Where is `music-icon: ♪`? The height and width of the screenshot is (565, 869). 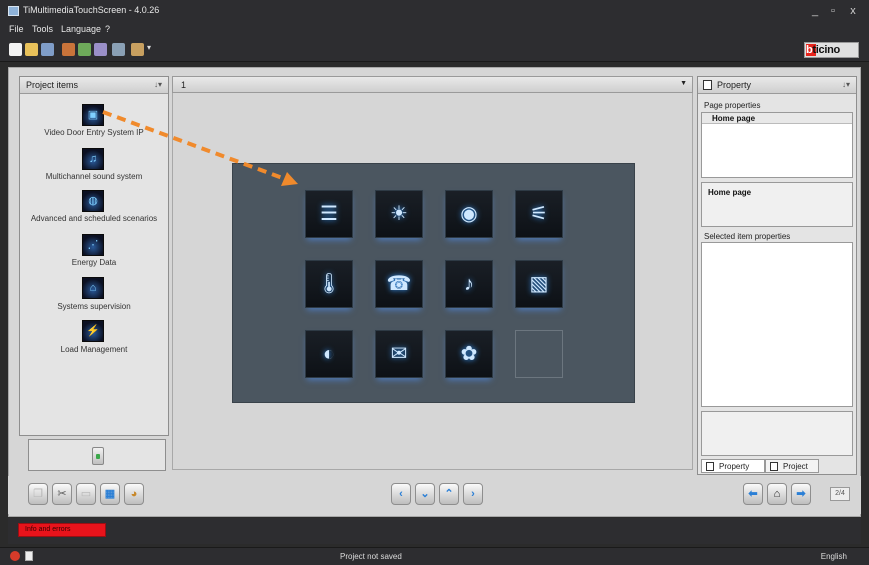 music-icon: ♪ is located at coordinates (469, 284).